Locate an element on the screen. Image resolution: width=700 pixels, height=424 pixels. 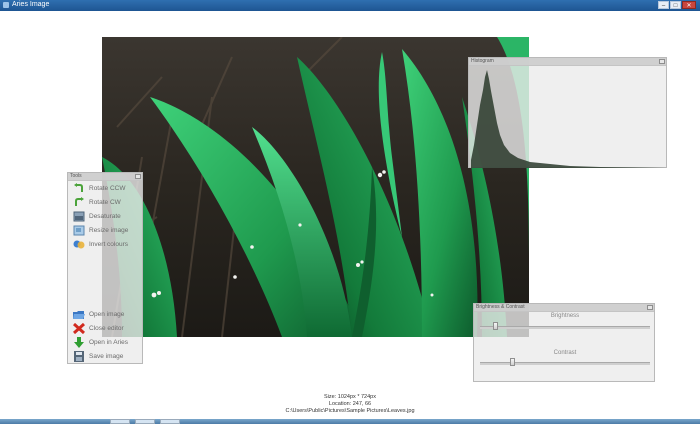
contrast-slider-track is located at coordinates (565, 363).